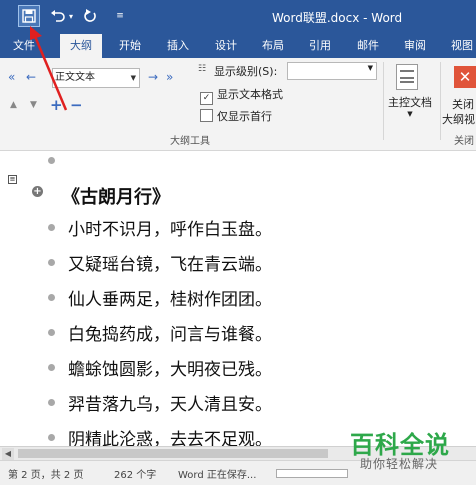  Describe the element at coordinates (464, 141) in the screenshot. I see `close-group-label: 关闭` at that location.